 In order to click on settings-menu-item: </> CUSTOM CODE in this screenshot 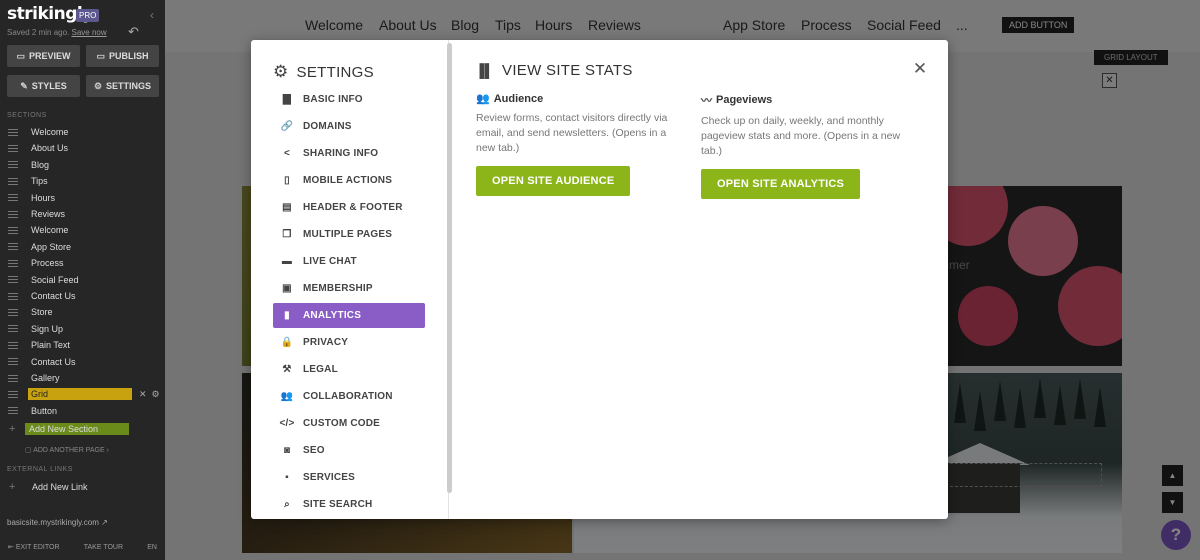, I will do `click(349, 423)`.